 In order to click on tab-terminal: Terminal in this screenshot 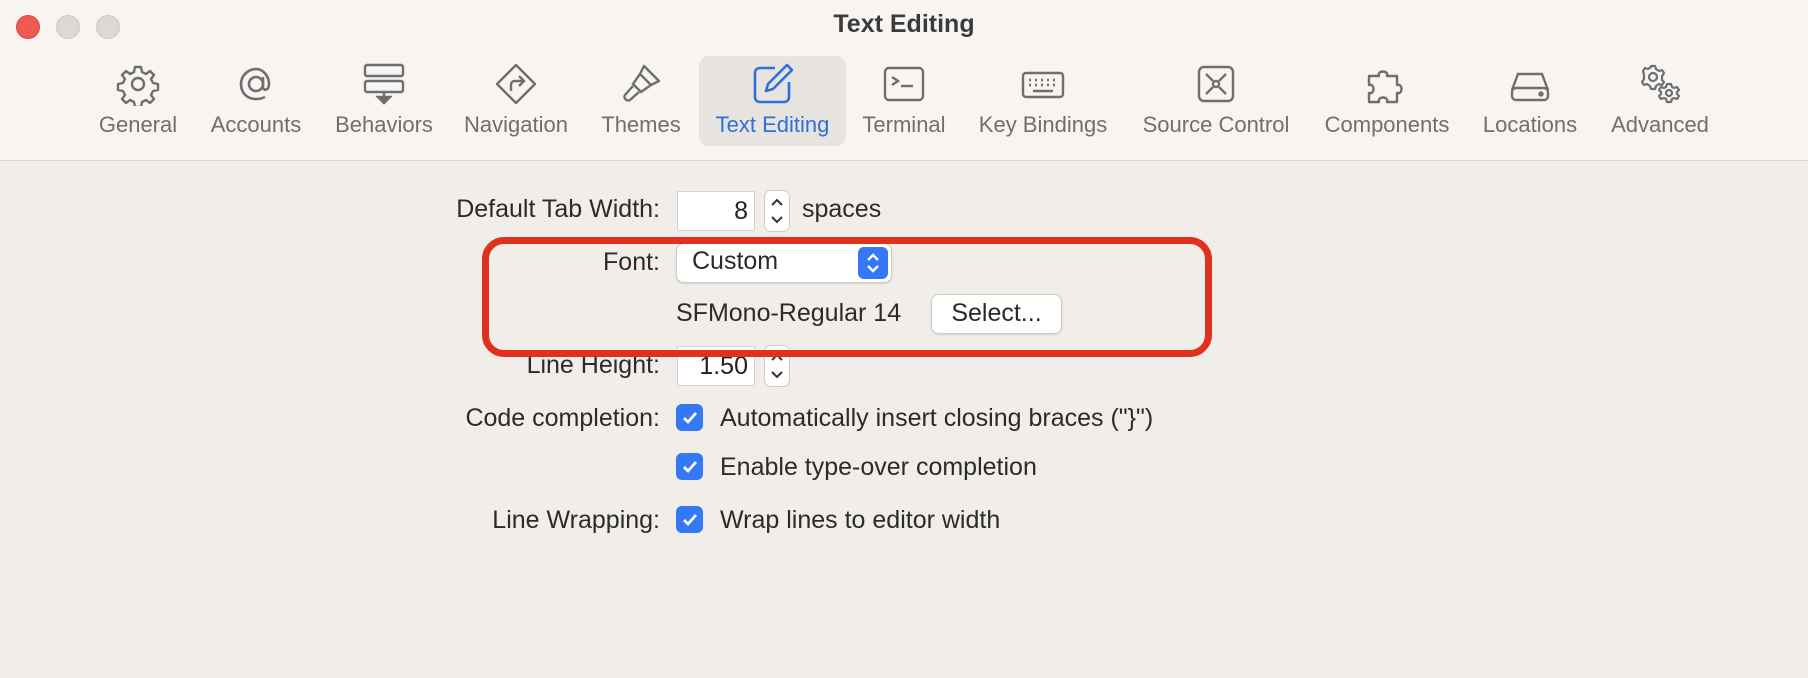, I will do `click(904, 101)`.